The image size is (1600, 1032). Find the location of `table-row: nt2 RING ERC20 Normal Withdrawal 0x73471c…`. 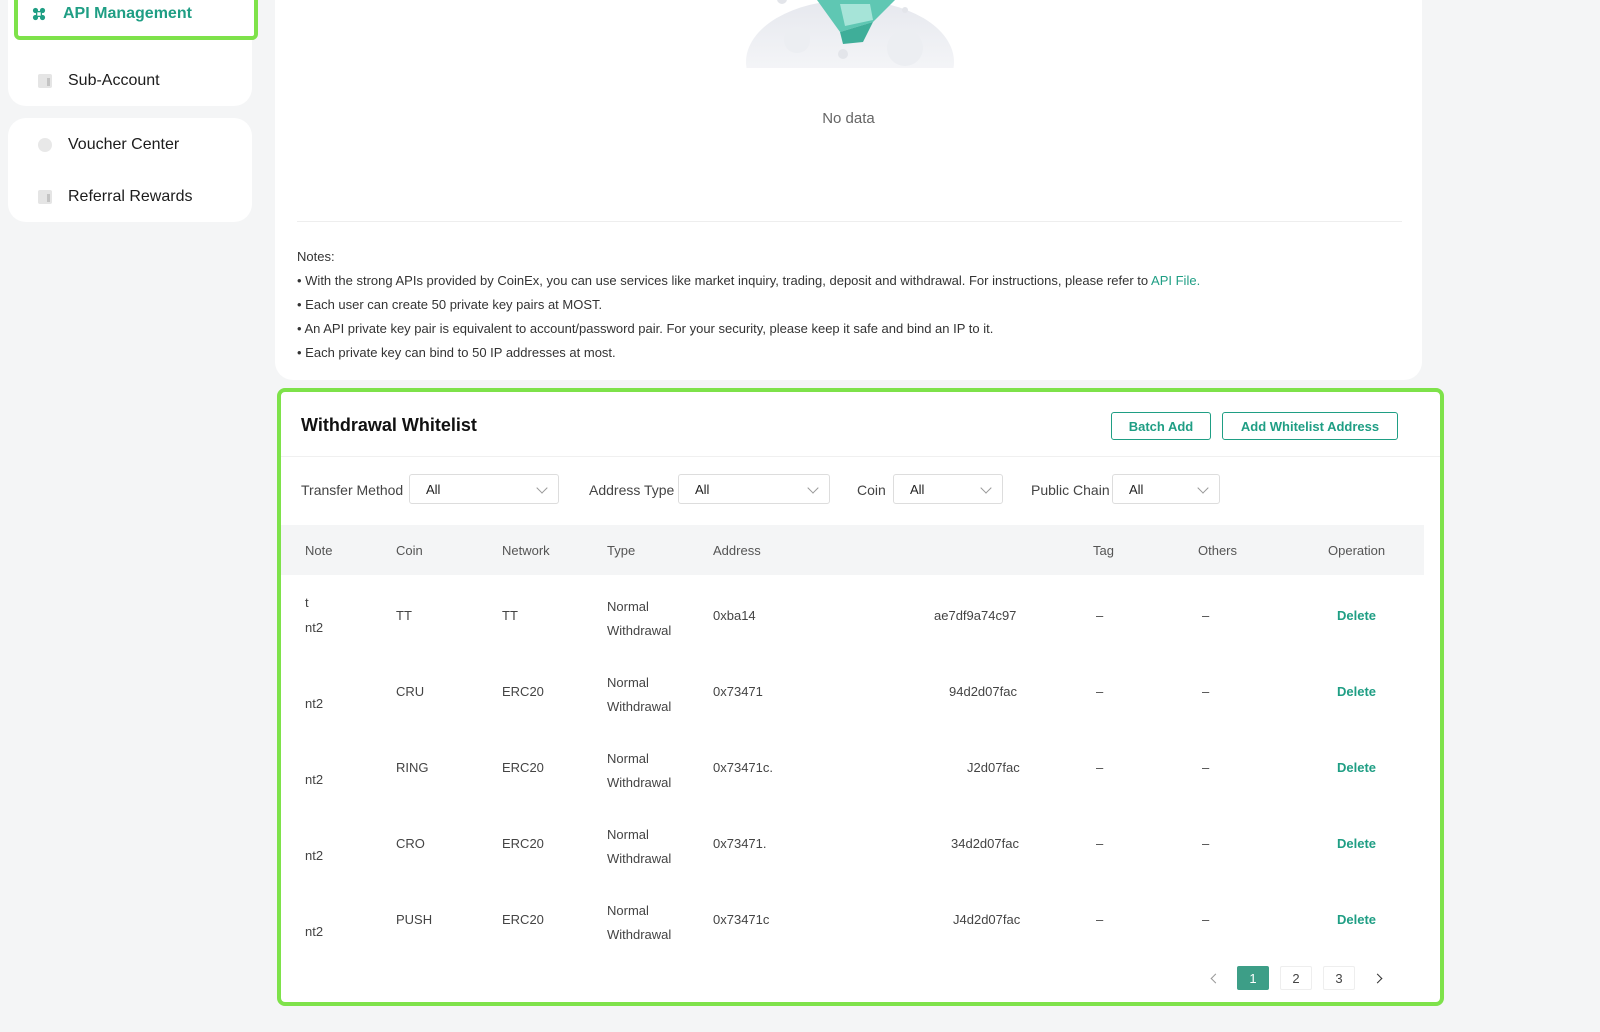

table-row: nt2 RING ERC20 Normal Withdrawal 0x73471c… is located at coordinates (852, 768).